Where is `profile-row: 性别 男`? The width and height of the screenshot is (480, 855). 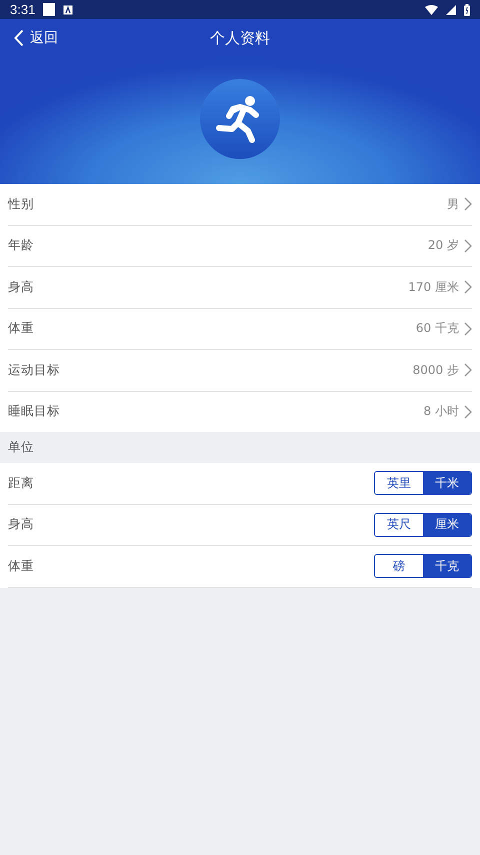
profile-row: 性别 男 is located at coordinates (240, 205).